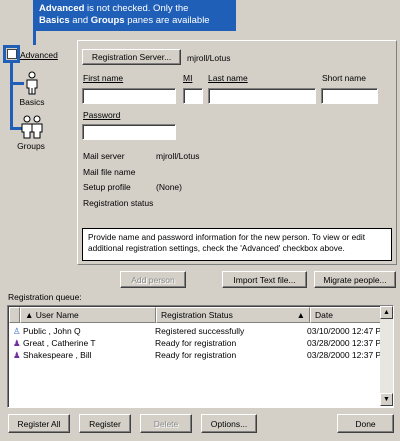  Describe the element at coordinates (200, 331) in the screenshot. I see `status-cell: Registered successfully` at that location.